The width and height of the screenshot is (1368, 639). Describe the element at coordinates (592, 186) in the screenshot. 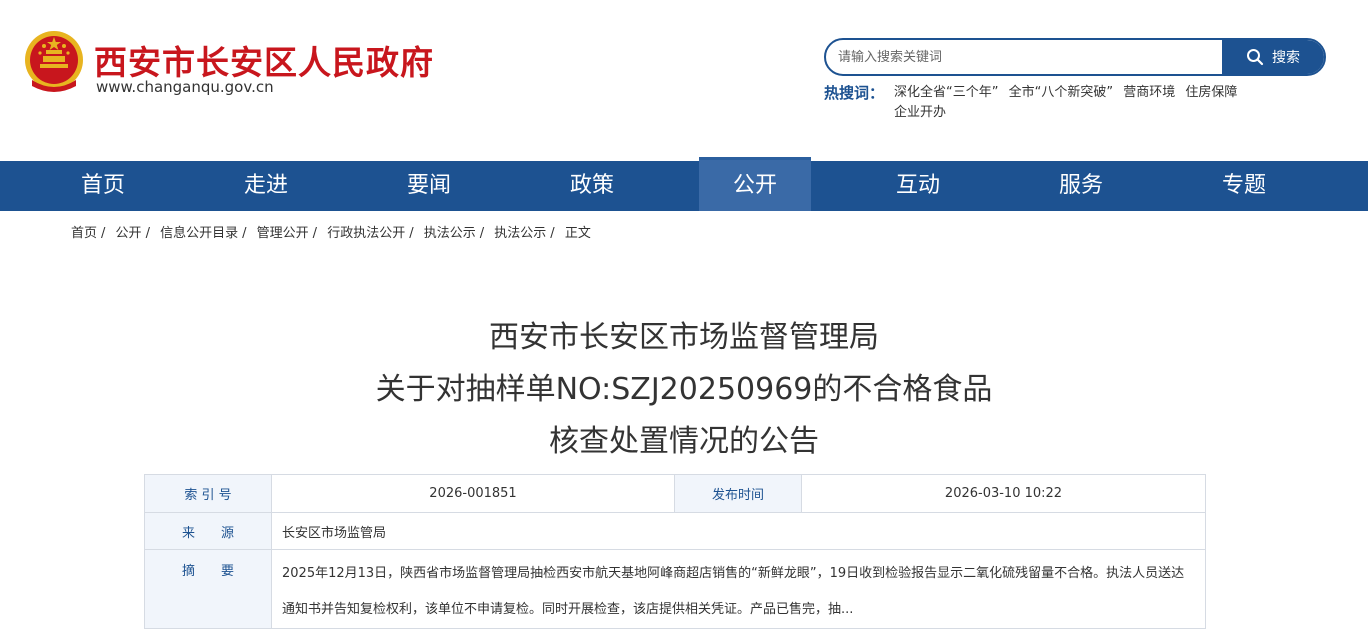

I see `nav-item-policy: 政策` at that location.